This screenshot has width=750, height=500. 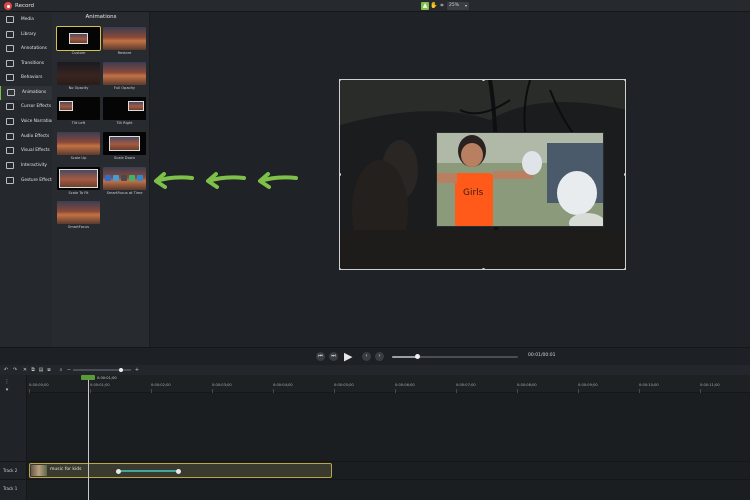 What do you see at coordinates (405, 357) in the screenshot?
I see `scrubber-progress` at bounding box center [405, 357].